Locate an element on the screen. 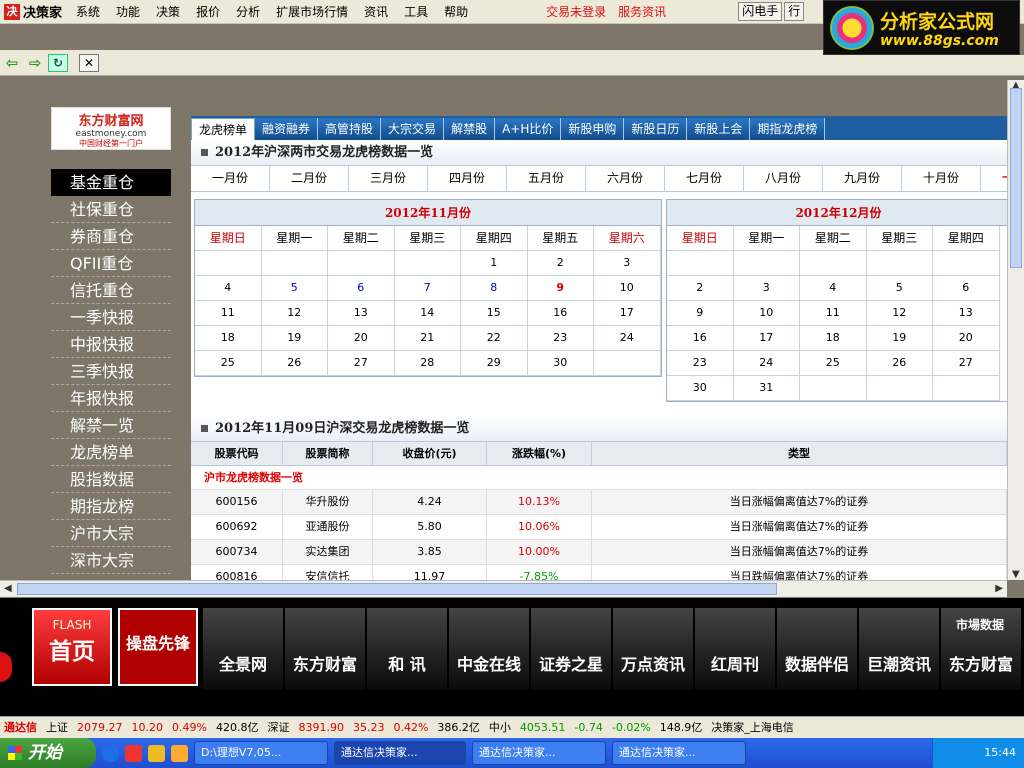  ad-link-stockstar: 证券之星 is located at coordinates (571, 649).